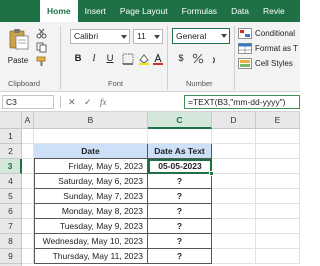  Describe the element at coordinates (11, 181) in the screenshot. I see `row-header-4: 4` at that location.